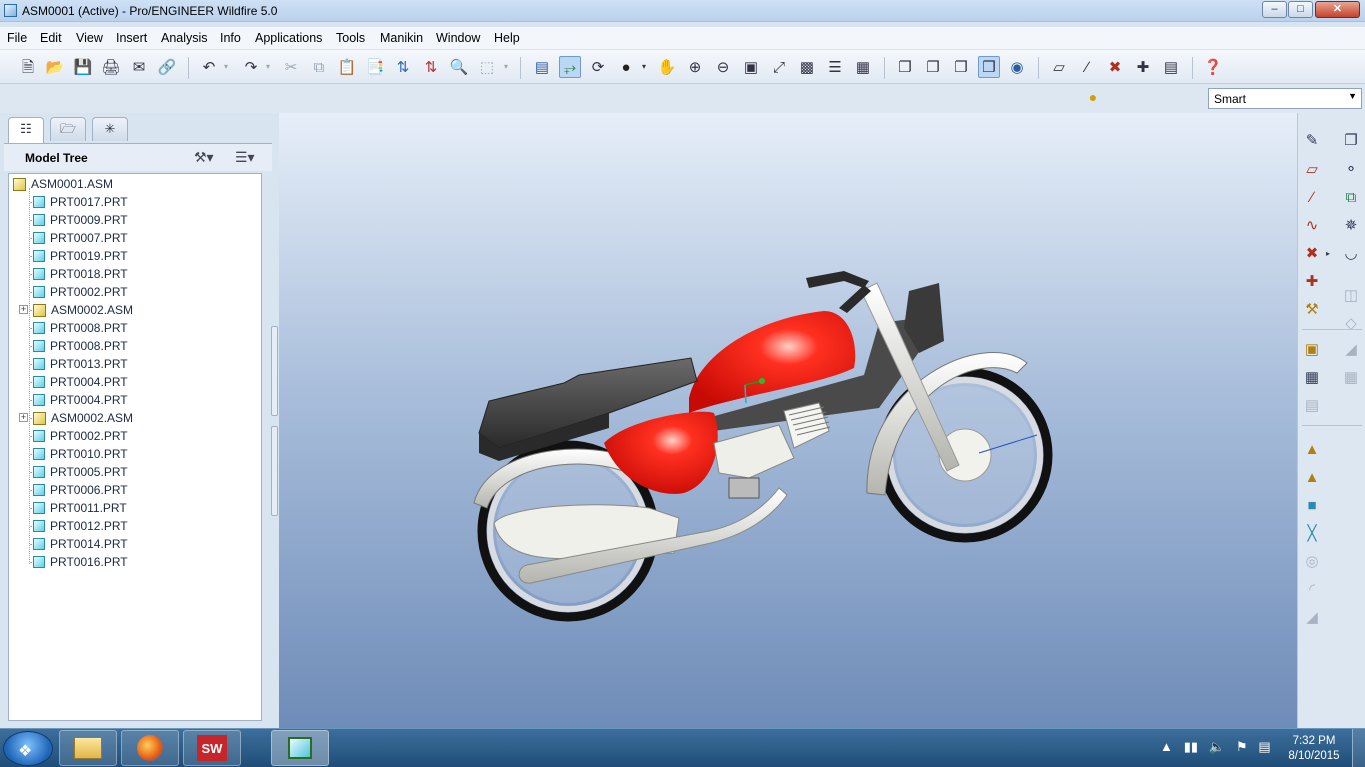  What do you see at coordinates (1312, 350) in the screenshot?
I see `annotation-icon: ▣` at bounding box center [1312, 350].